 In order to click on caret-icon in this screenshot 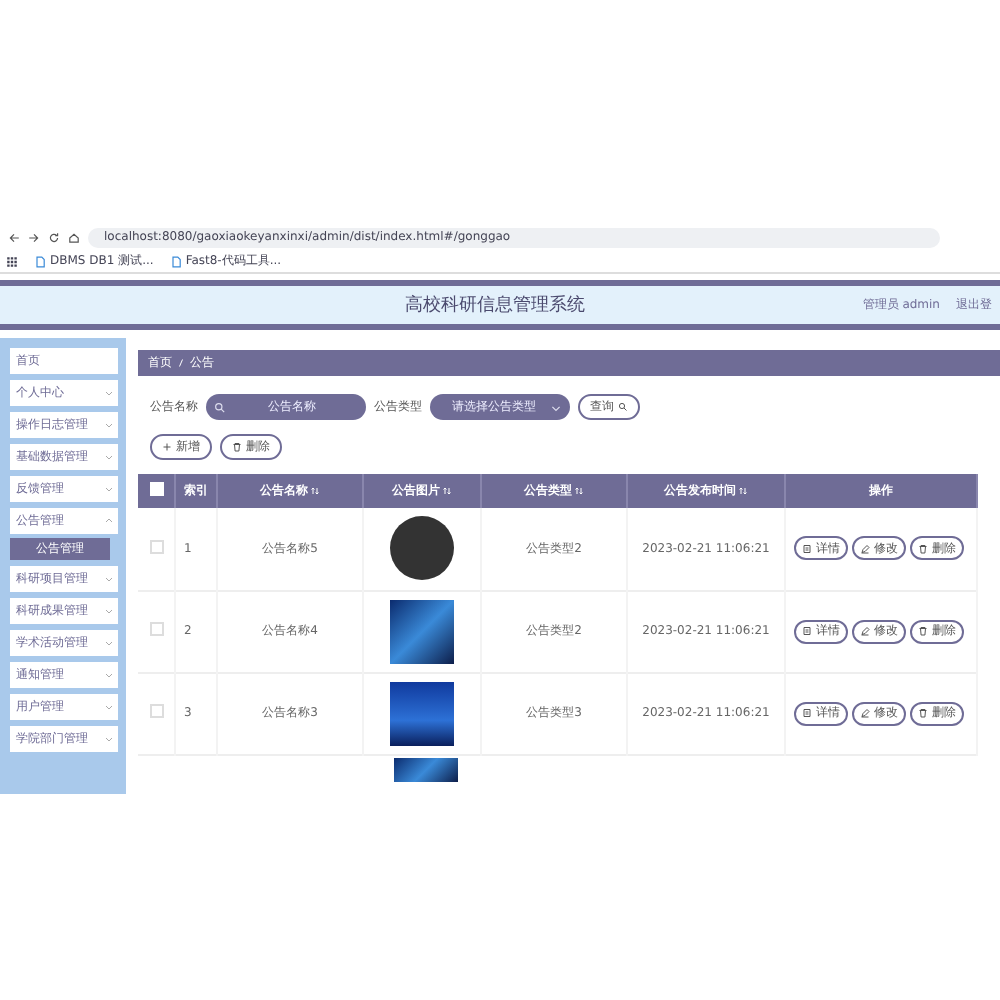, I will do `click(556, 407)`.